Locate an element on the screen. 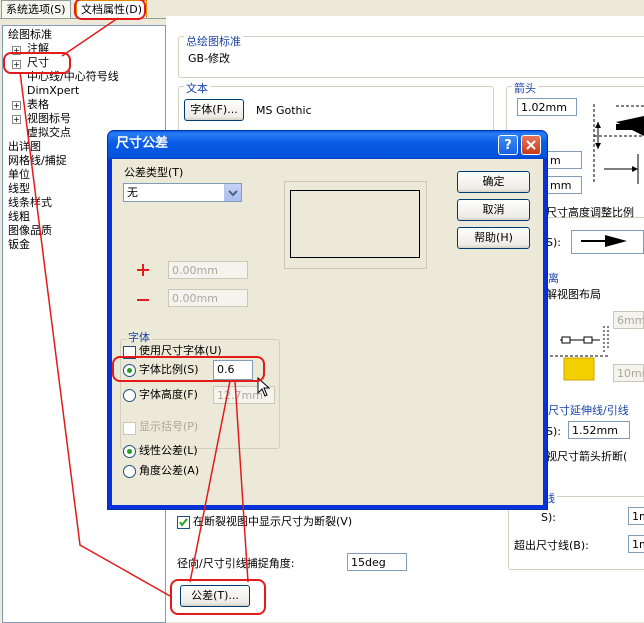 This screenshot has width=644, height=623. close-x-icon is located at coordinates (531, 145).